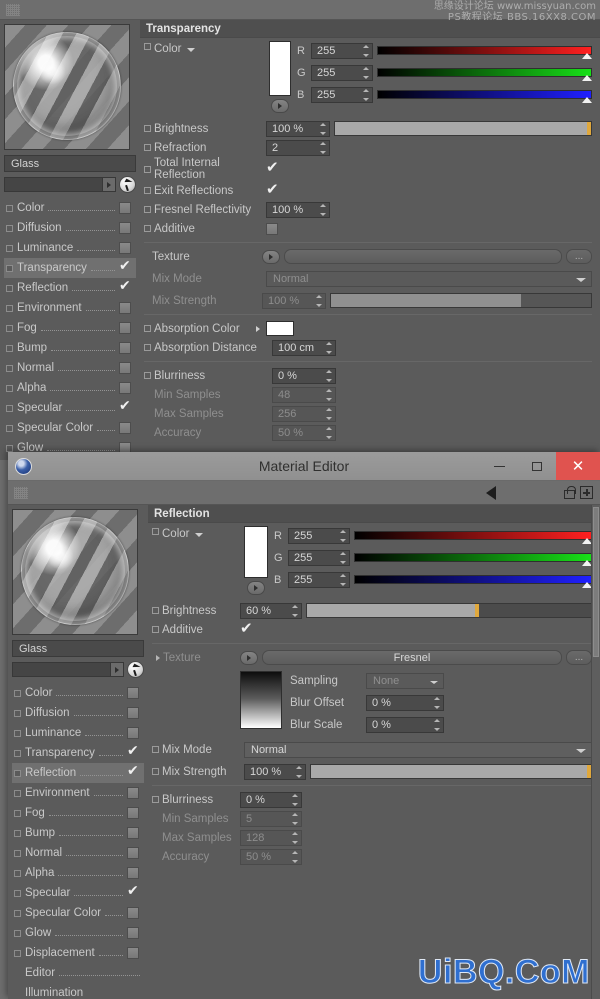 This screenshot has width=600, height=999. I want to click on material-name-field-top: Glass, so click(70, 163).